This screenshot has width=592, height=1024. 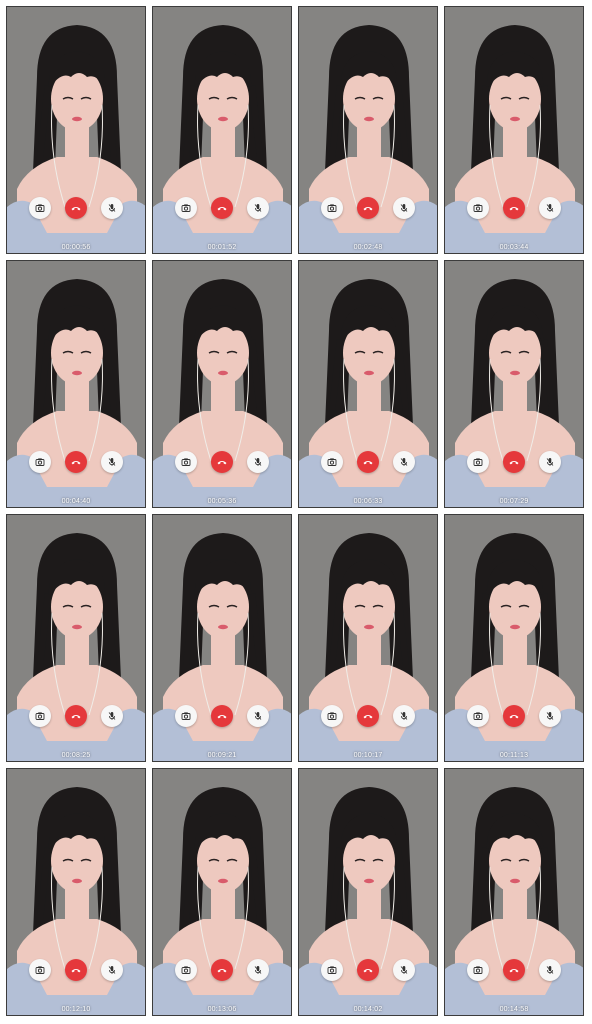 I want to click on video-frame: 00:11:13, so click(x=514, y=638).